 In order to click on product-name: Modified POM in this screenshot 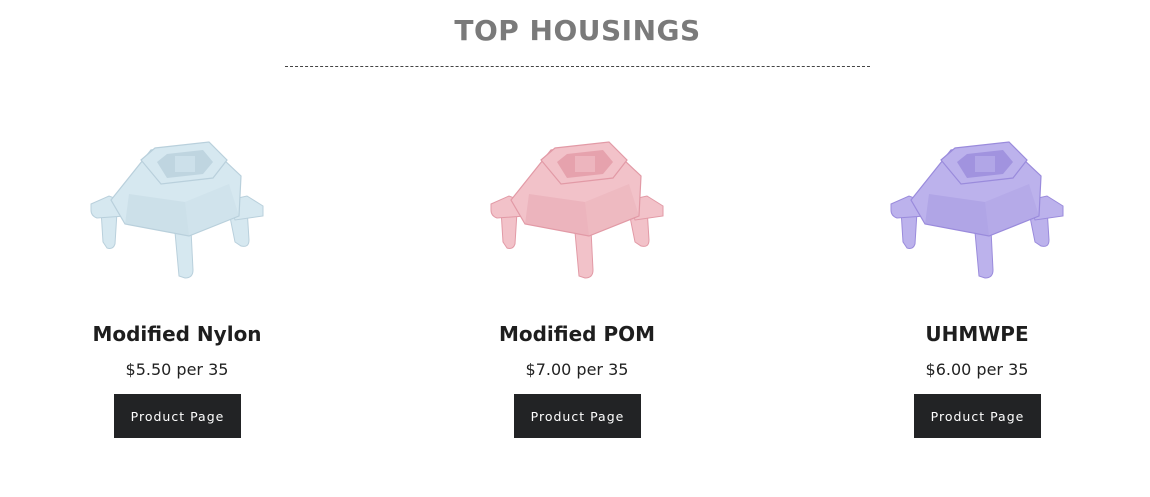, I will do `click(577, 334)`.